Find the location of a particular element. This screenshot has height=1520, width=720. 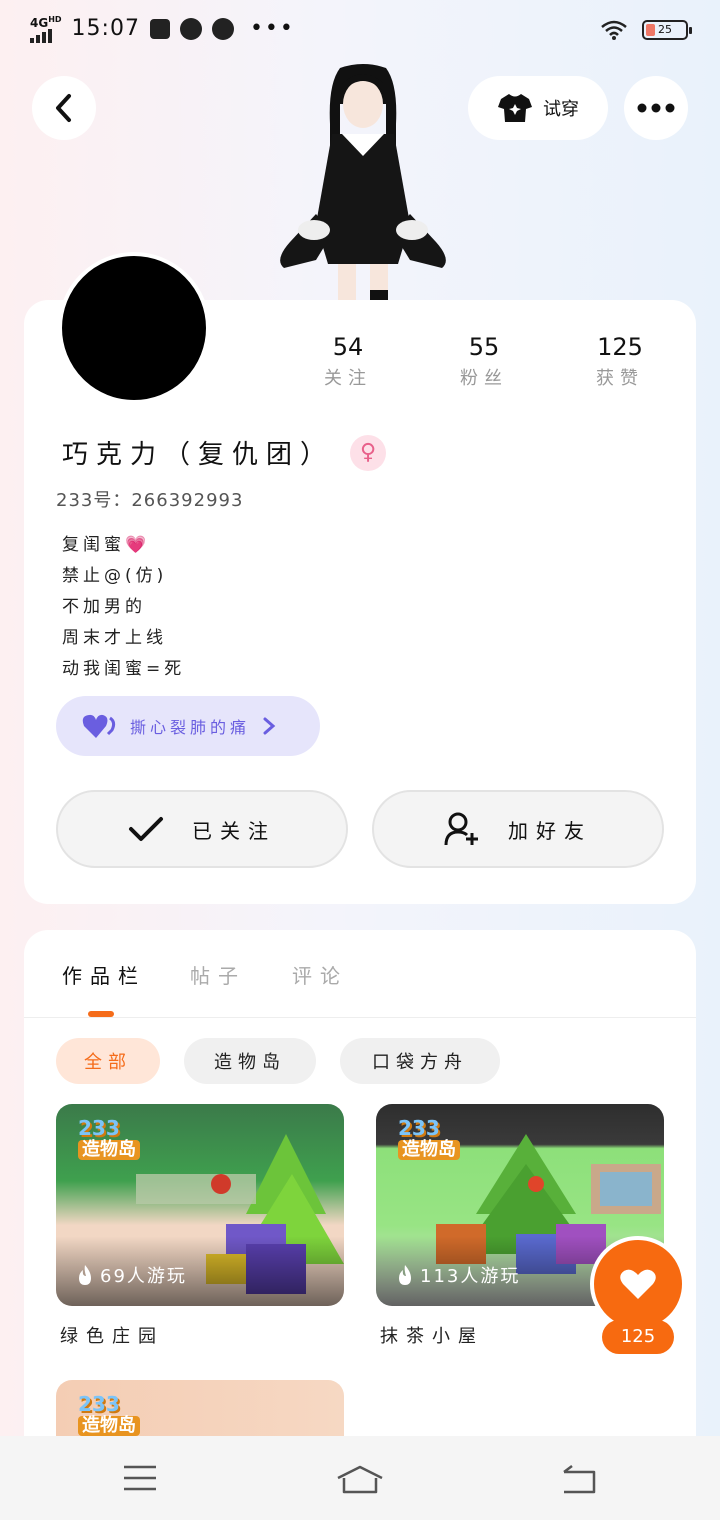

like-button is located at coordinates (638, 1284).